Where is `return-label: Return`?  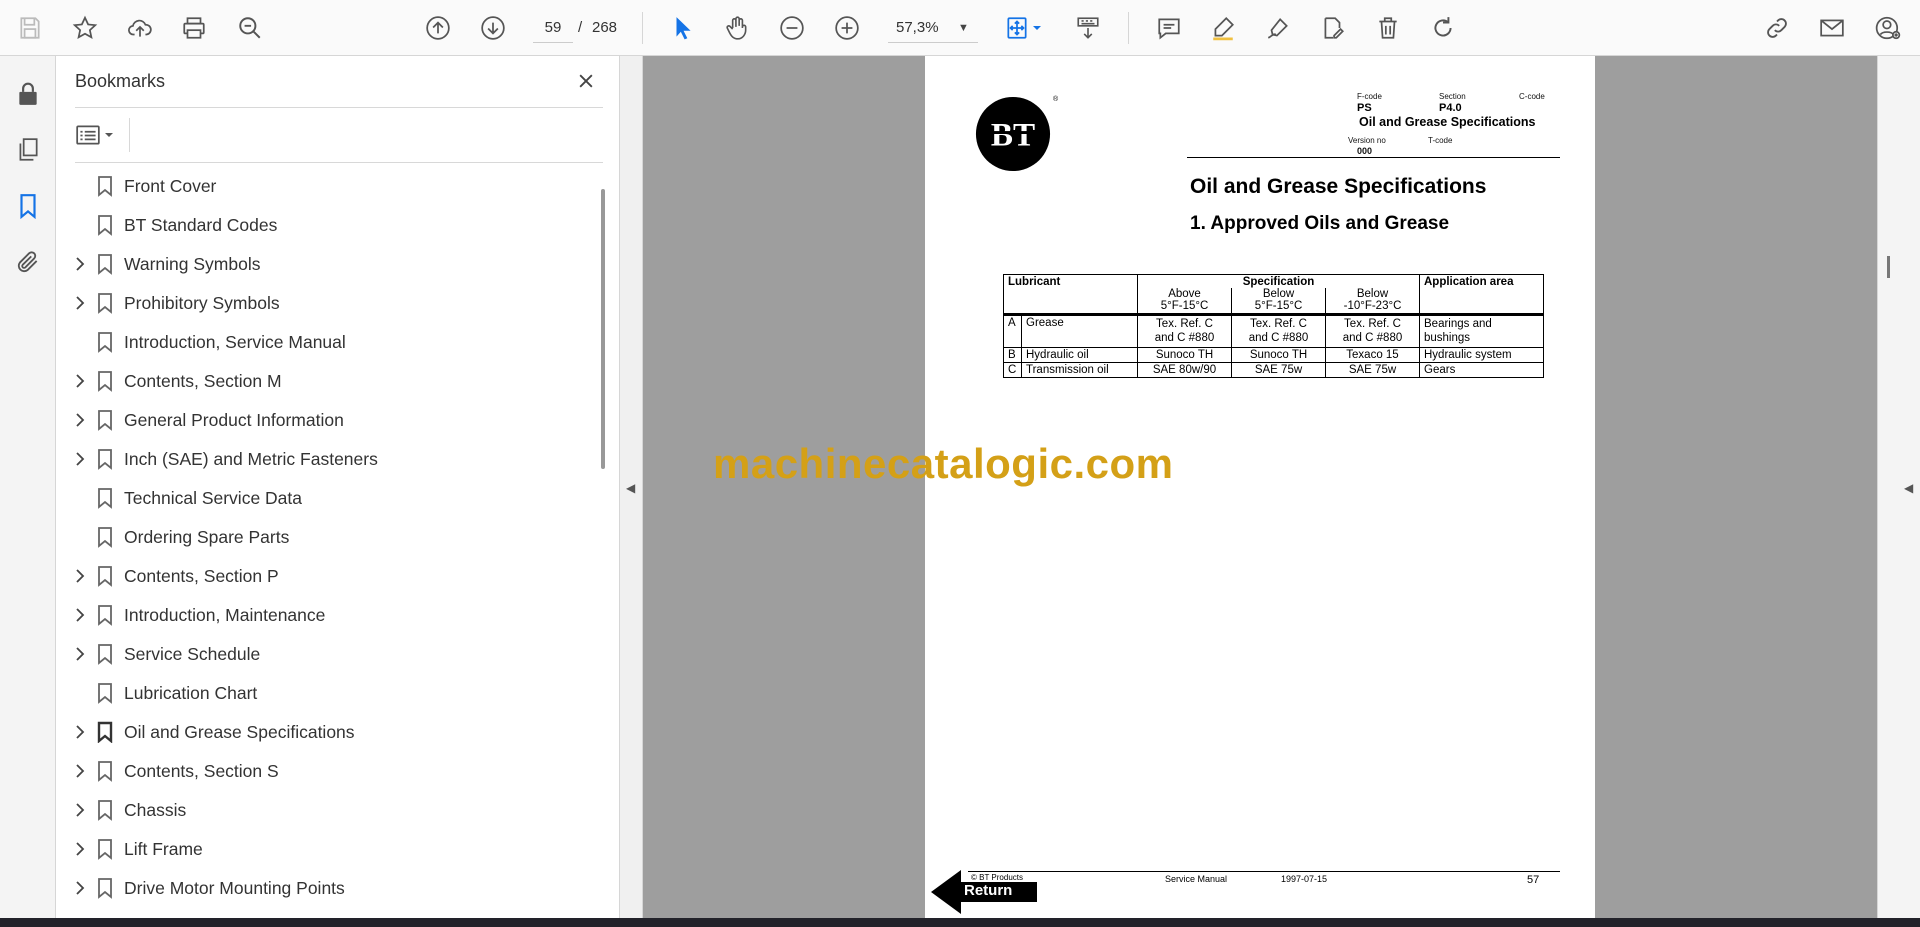 return-label: Return is located at coordinates (988, 890).